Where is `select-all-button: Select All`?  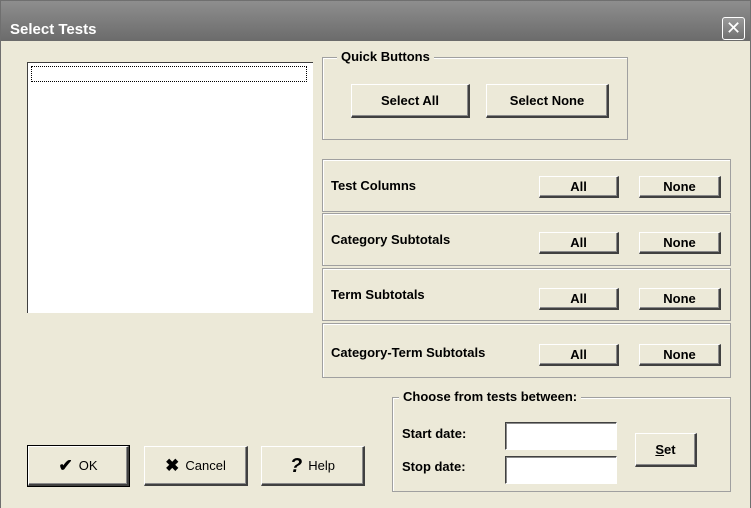
select-all-button: Select All is located at coordinates (410, 101).